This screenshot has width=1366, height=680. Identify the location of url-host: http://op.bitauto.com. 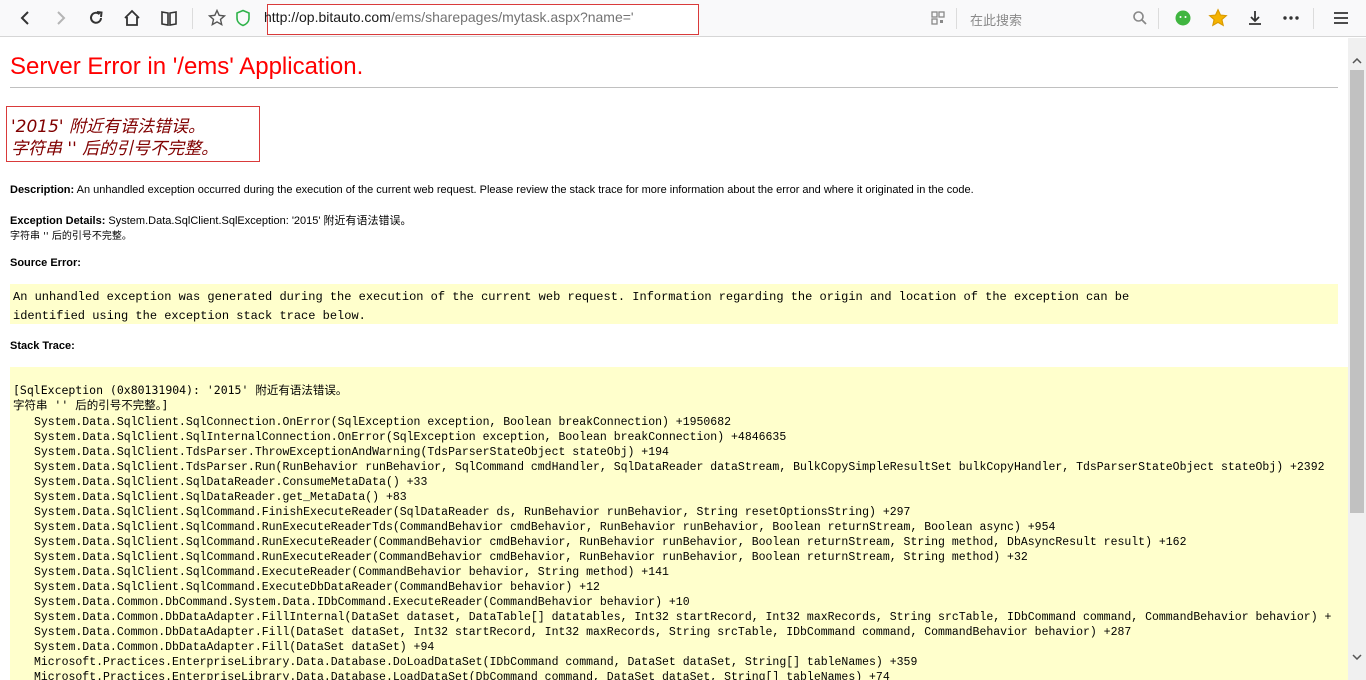
(327, 17).